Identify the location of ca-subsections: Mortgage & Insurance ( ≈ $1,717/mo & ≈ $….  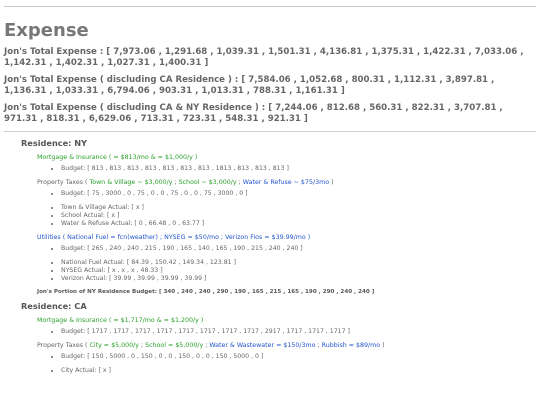
(278, 346).